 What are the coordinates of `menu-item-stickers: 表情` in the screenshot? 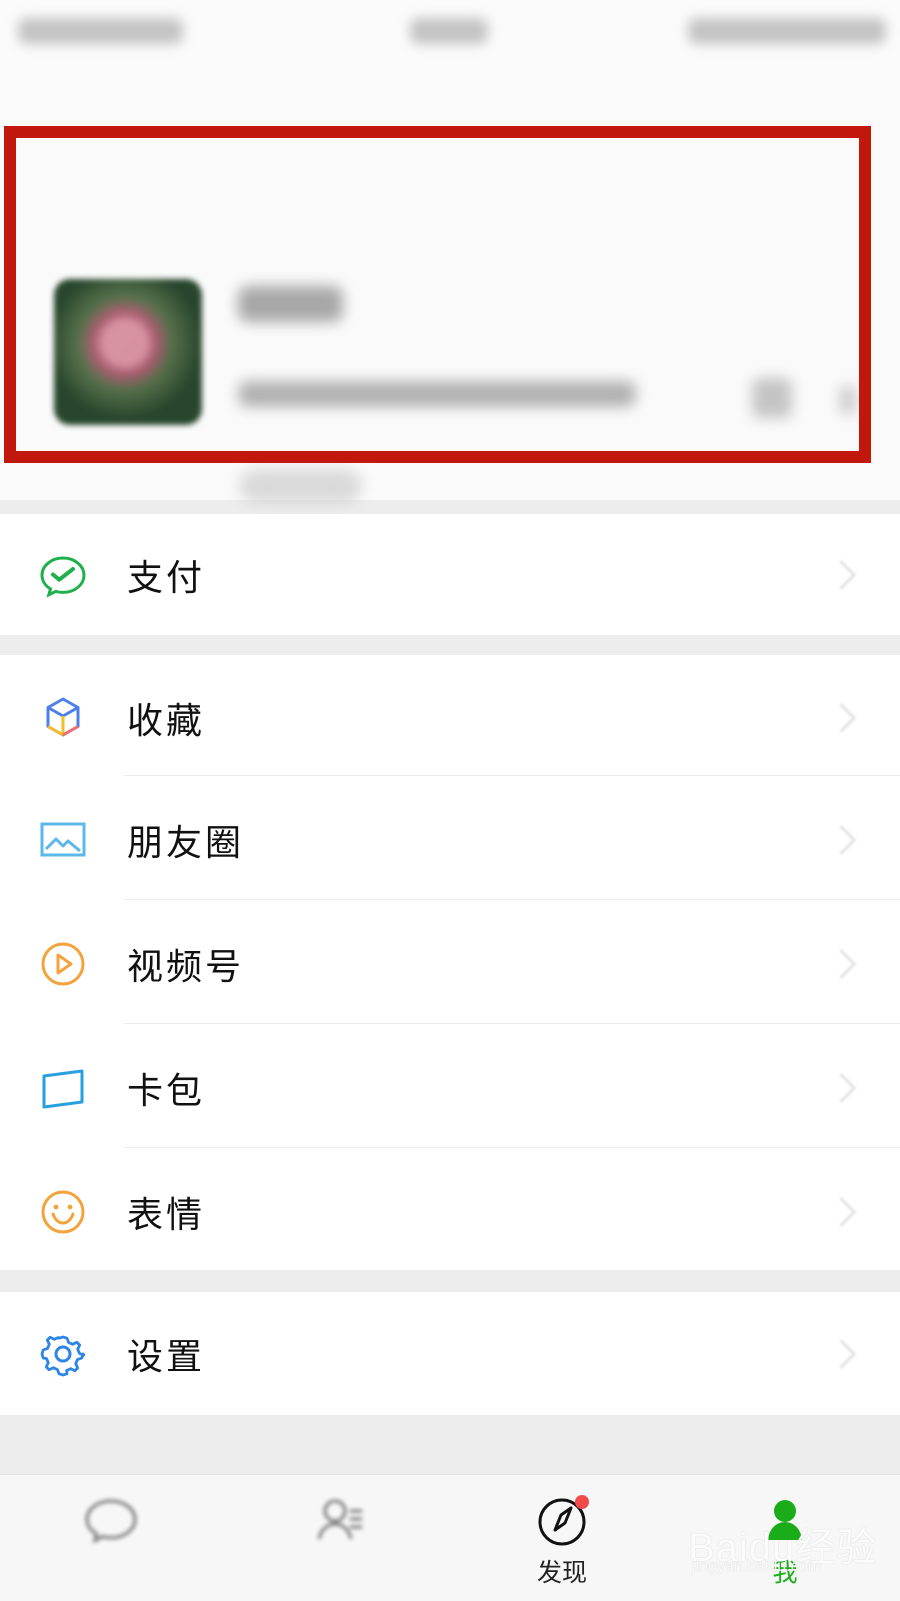 It's located at (450, 1212).